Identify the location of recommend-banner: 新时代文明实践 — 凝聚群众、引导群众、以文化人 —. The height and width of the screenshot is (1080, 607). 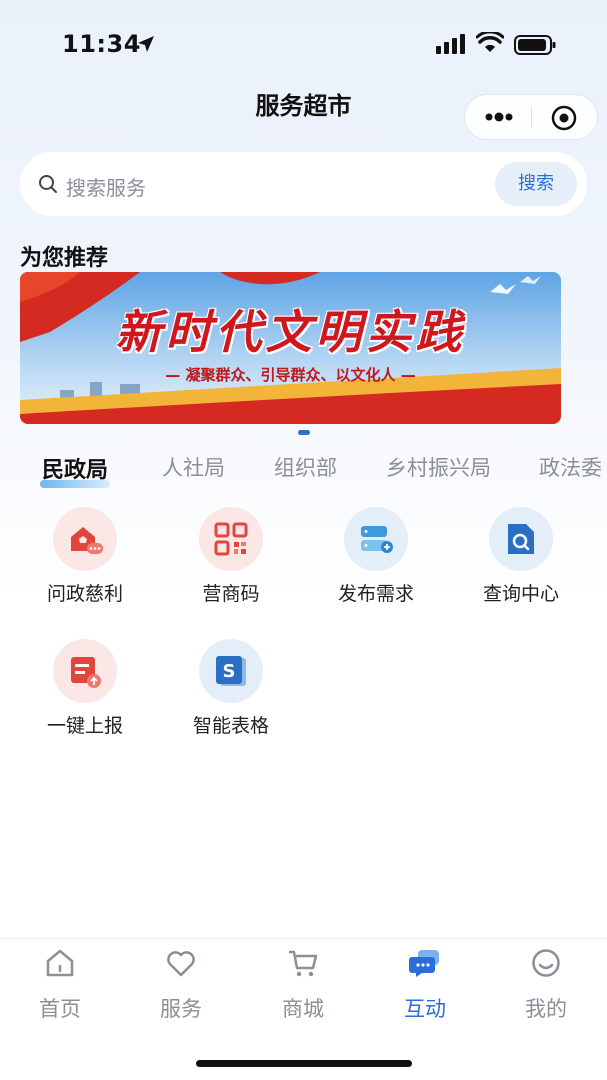
(290, 348).